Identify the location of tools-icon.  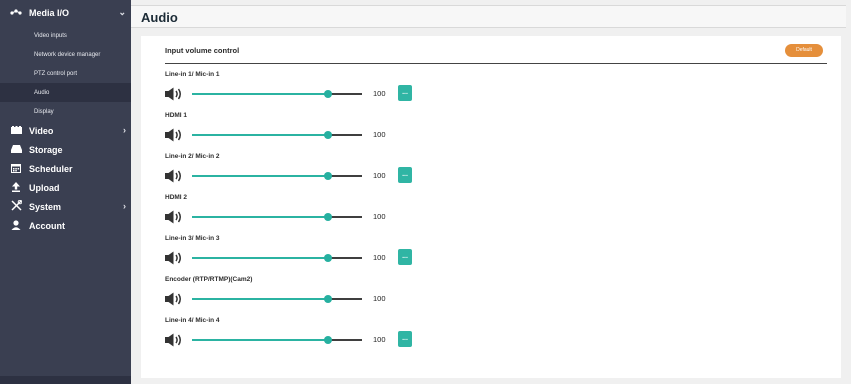
(16, 206).